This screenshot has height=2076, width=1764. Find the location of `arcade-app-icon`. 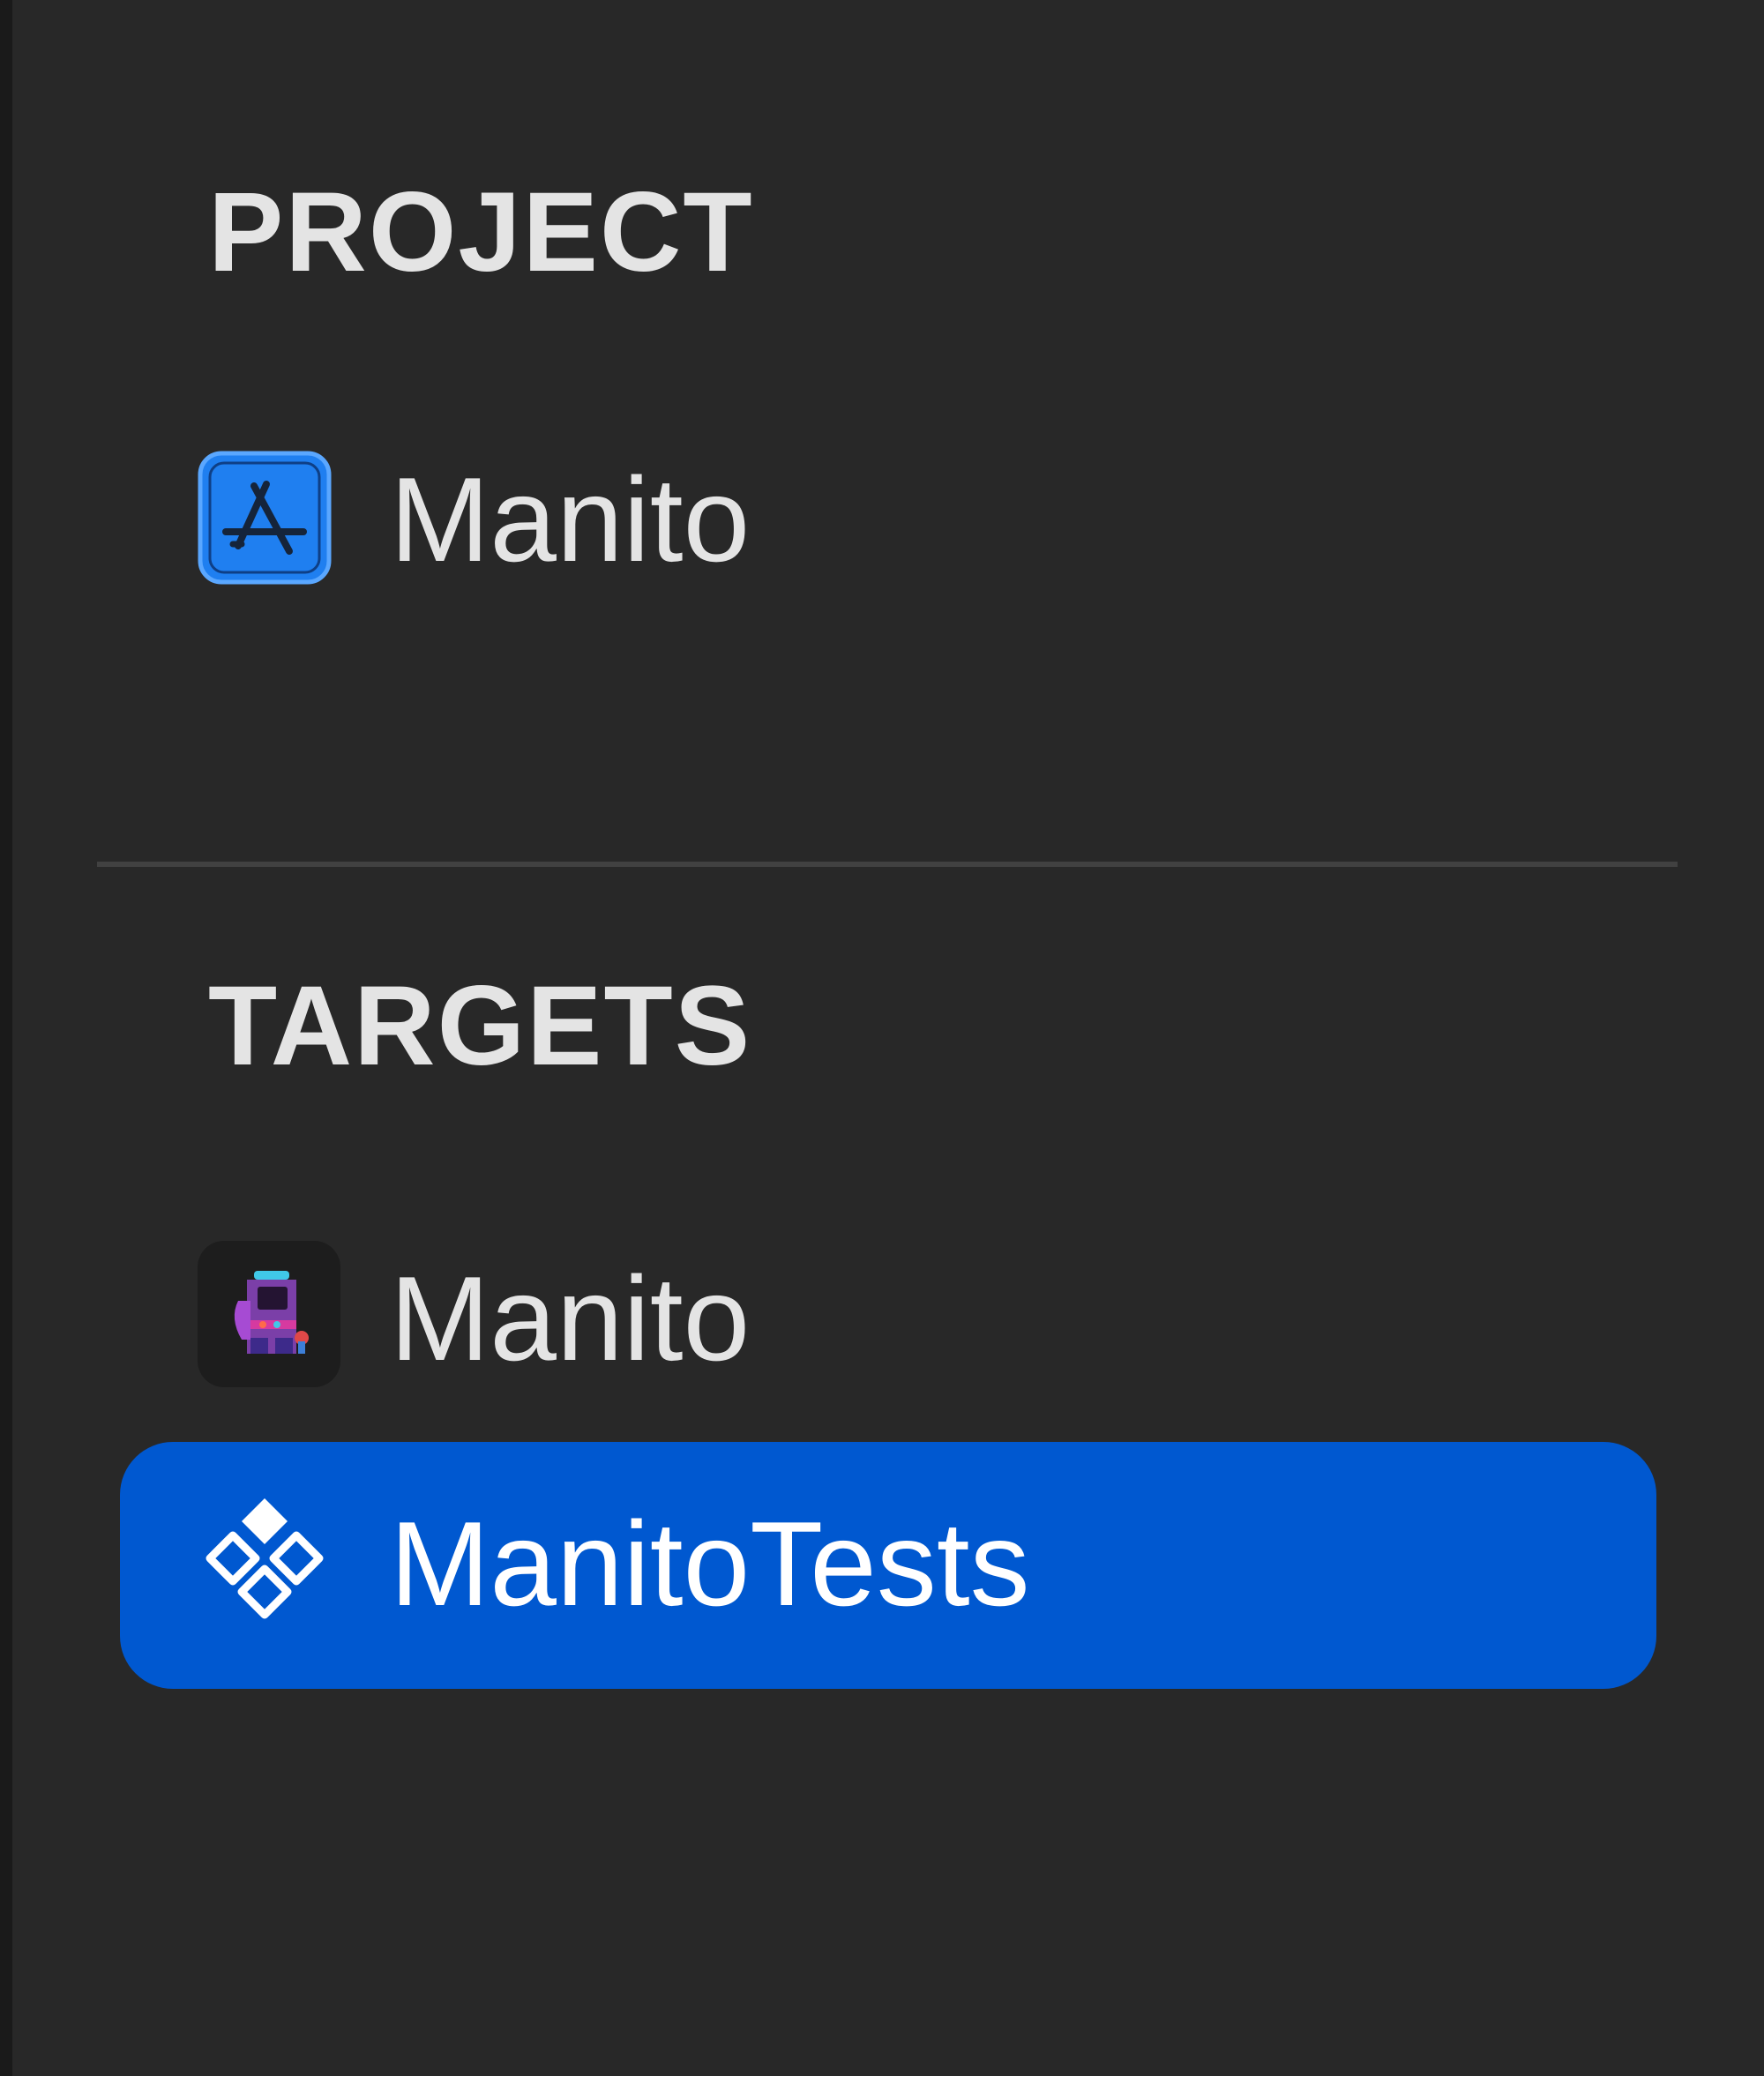

arcade-app-icon is located at coordinates (269, 1314).